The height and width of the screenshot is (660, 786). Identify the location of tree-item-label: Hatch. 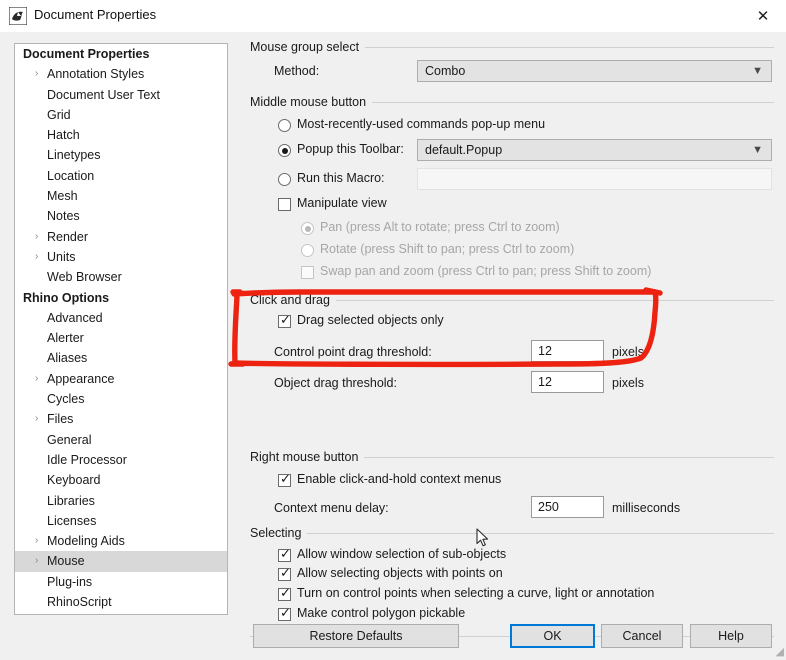
(63, 135).